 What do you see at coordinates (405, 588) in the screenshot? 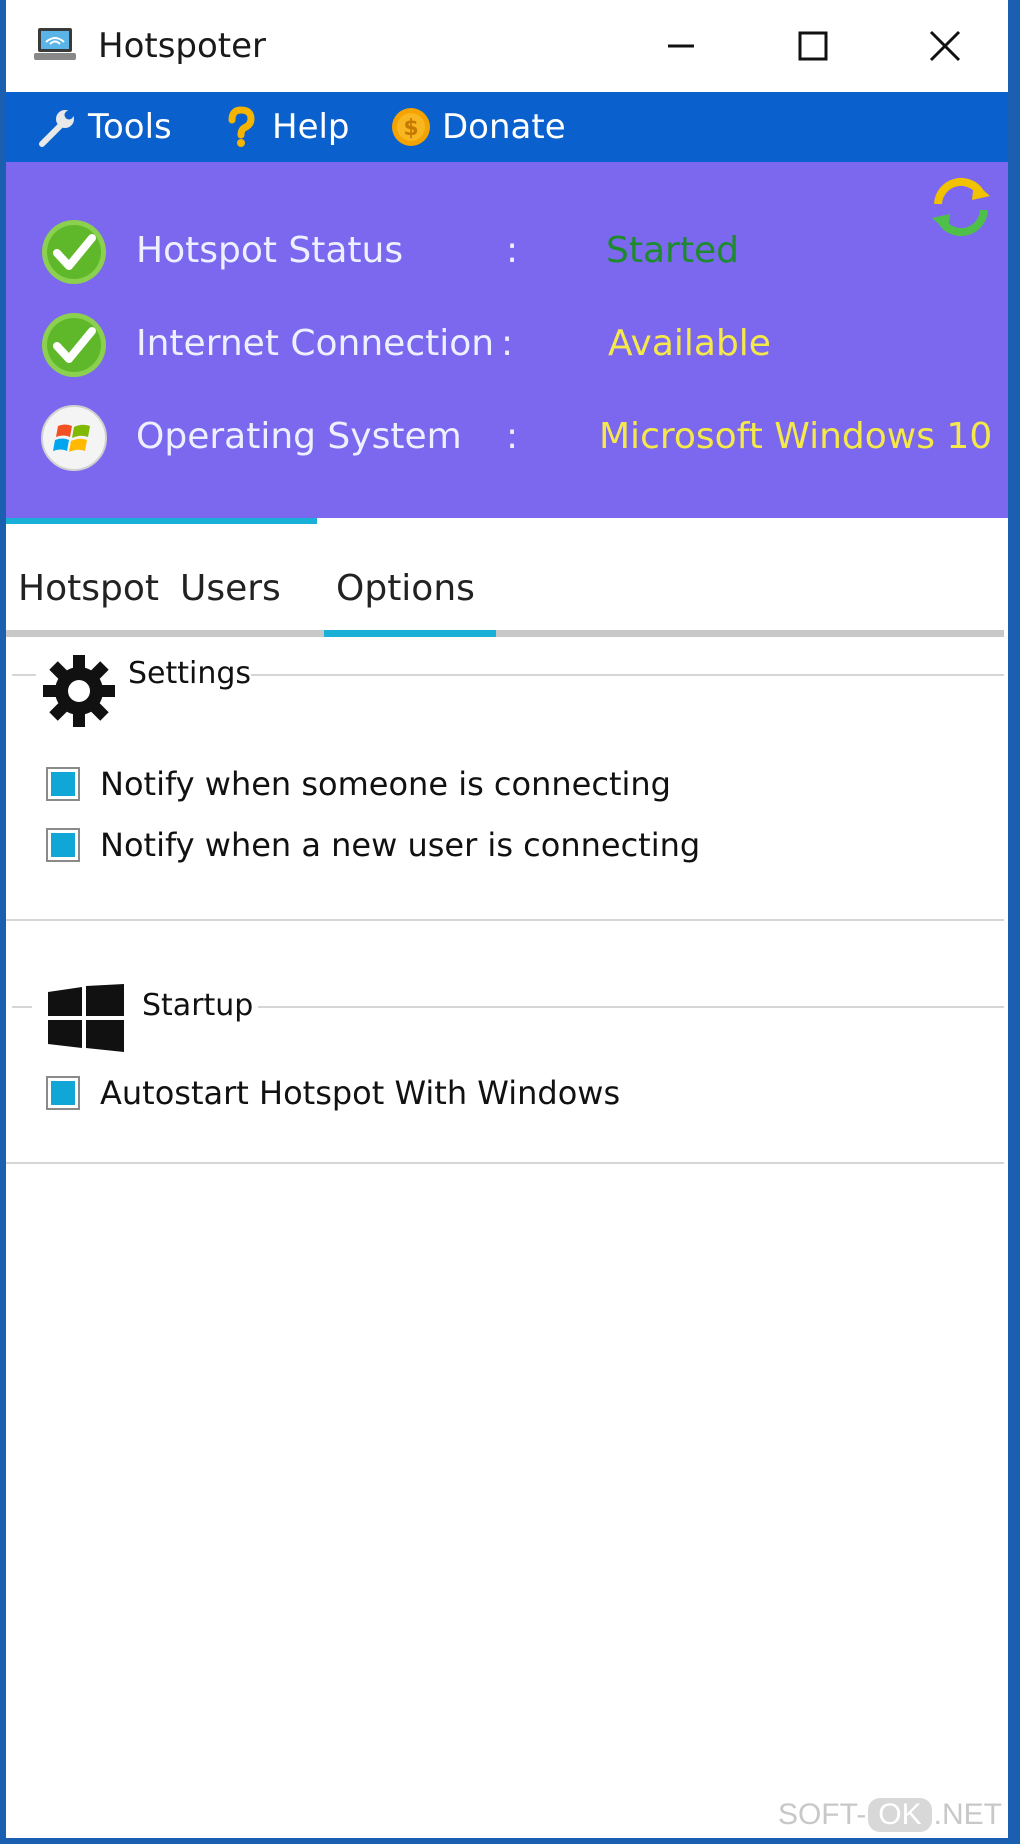
I see `tab-options: Options` at bounding box center [405, 588].